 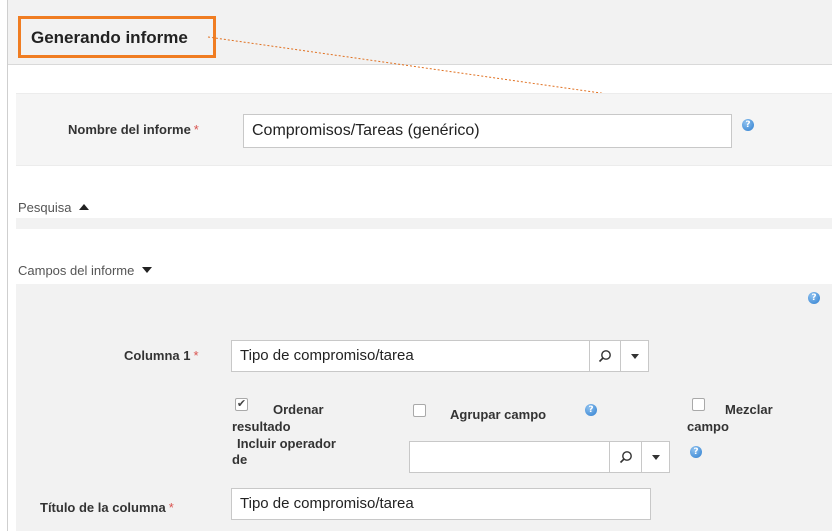 What do you see at coordinates (85, 270) in the screenshot?
I see `section-toggle-fields: Campos del informe` at bounding box center [85, 270].